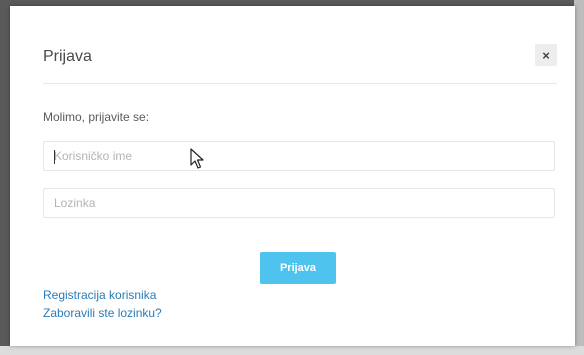 Image resolution: width=584 pixels, height=355 pixels. Describe the element at coordinates (579, 177) in the screenshot. I see `backdrop-right` at that location.